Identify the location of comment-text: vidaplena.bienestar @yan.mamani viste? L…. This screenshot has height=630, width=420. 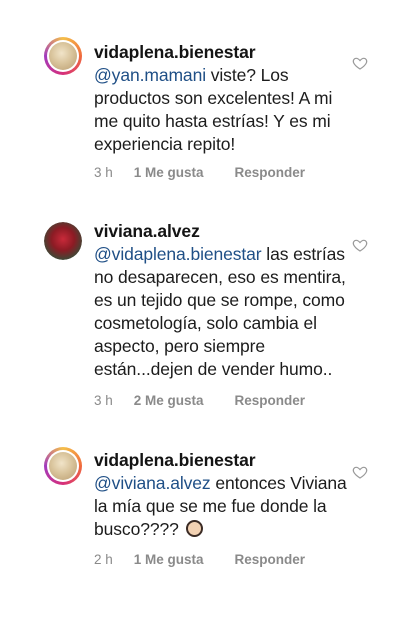
(223, 98).